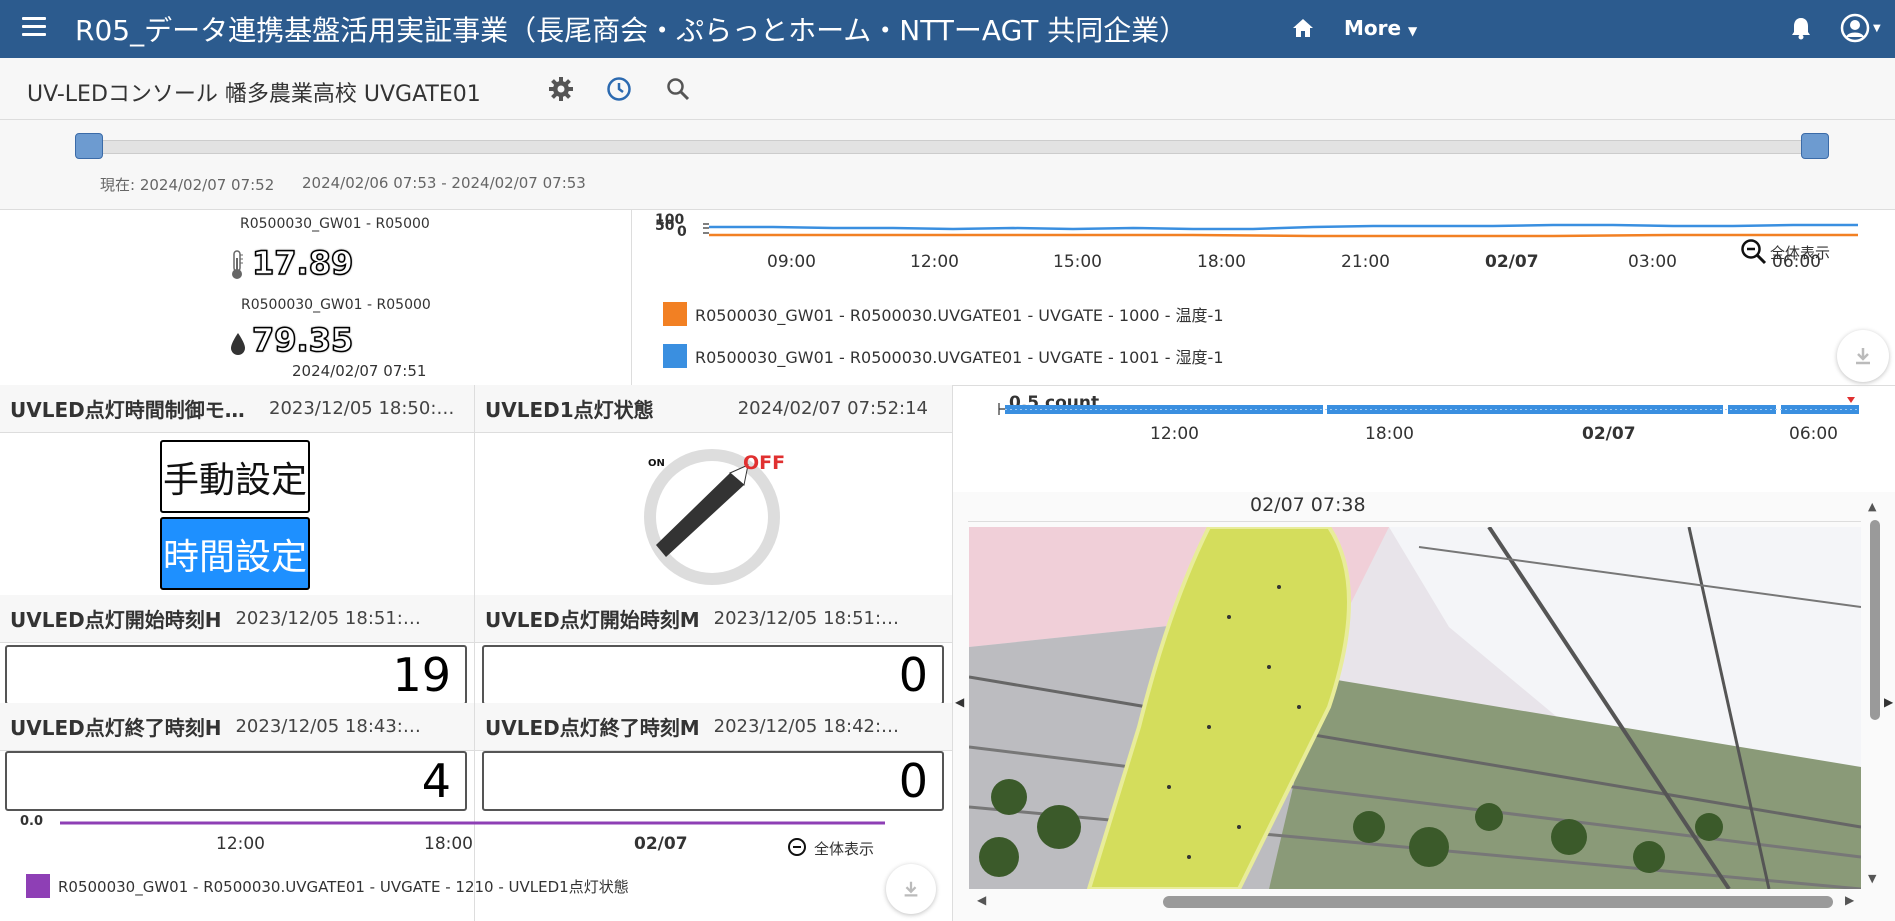  What do you see at coordinates (1888, 702) in the screenshot?
I see `image-next-arrow: ▶` at bounding box center [1888, 702].